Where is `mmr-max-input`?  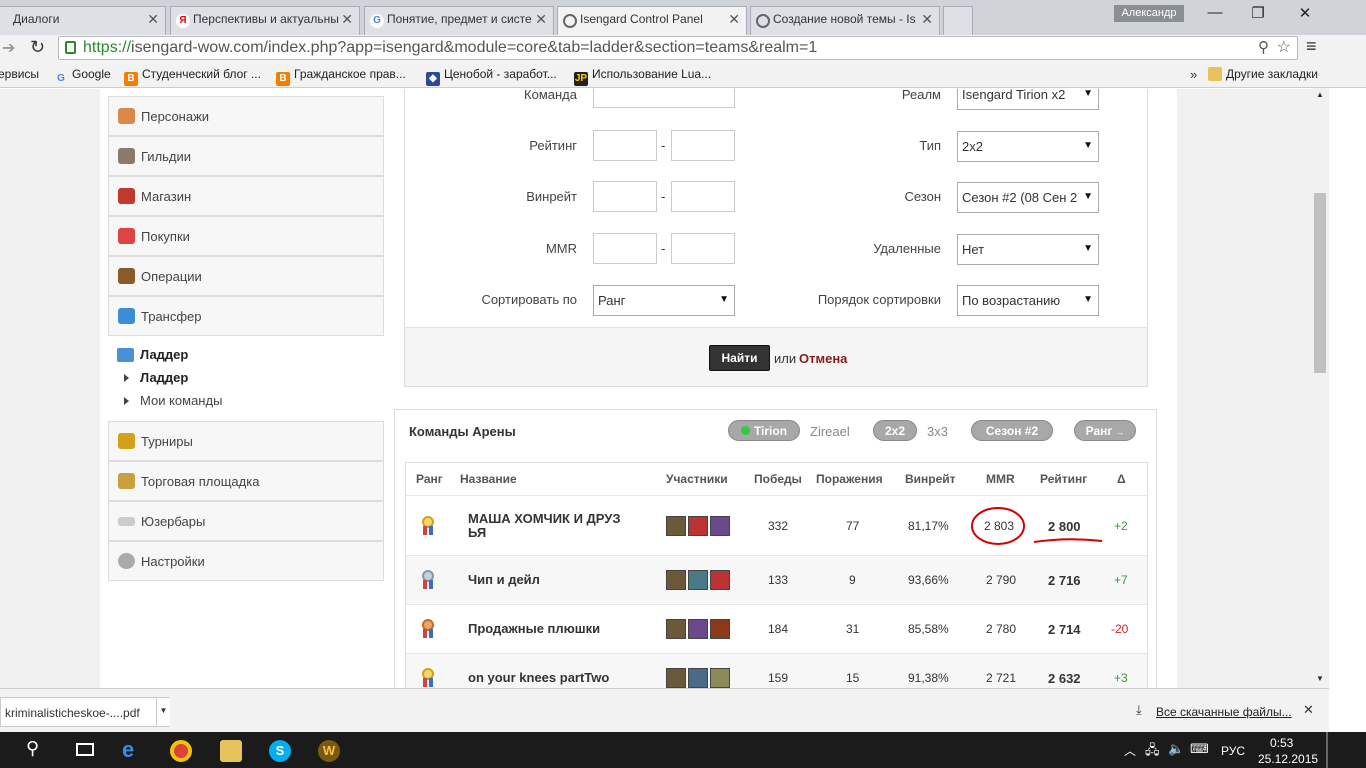 mmr-max-input is located at coordinates (703, 248).